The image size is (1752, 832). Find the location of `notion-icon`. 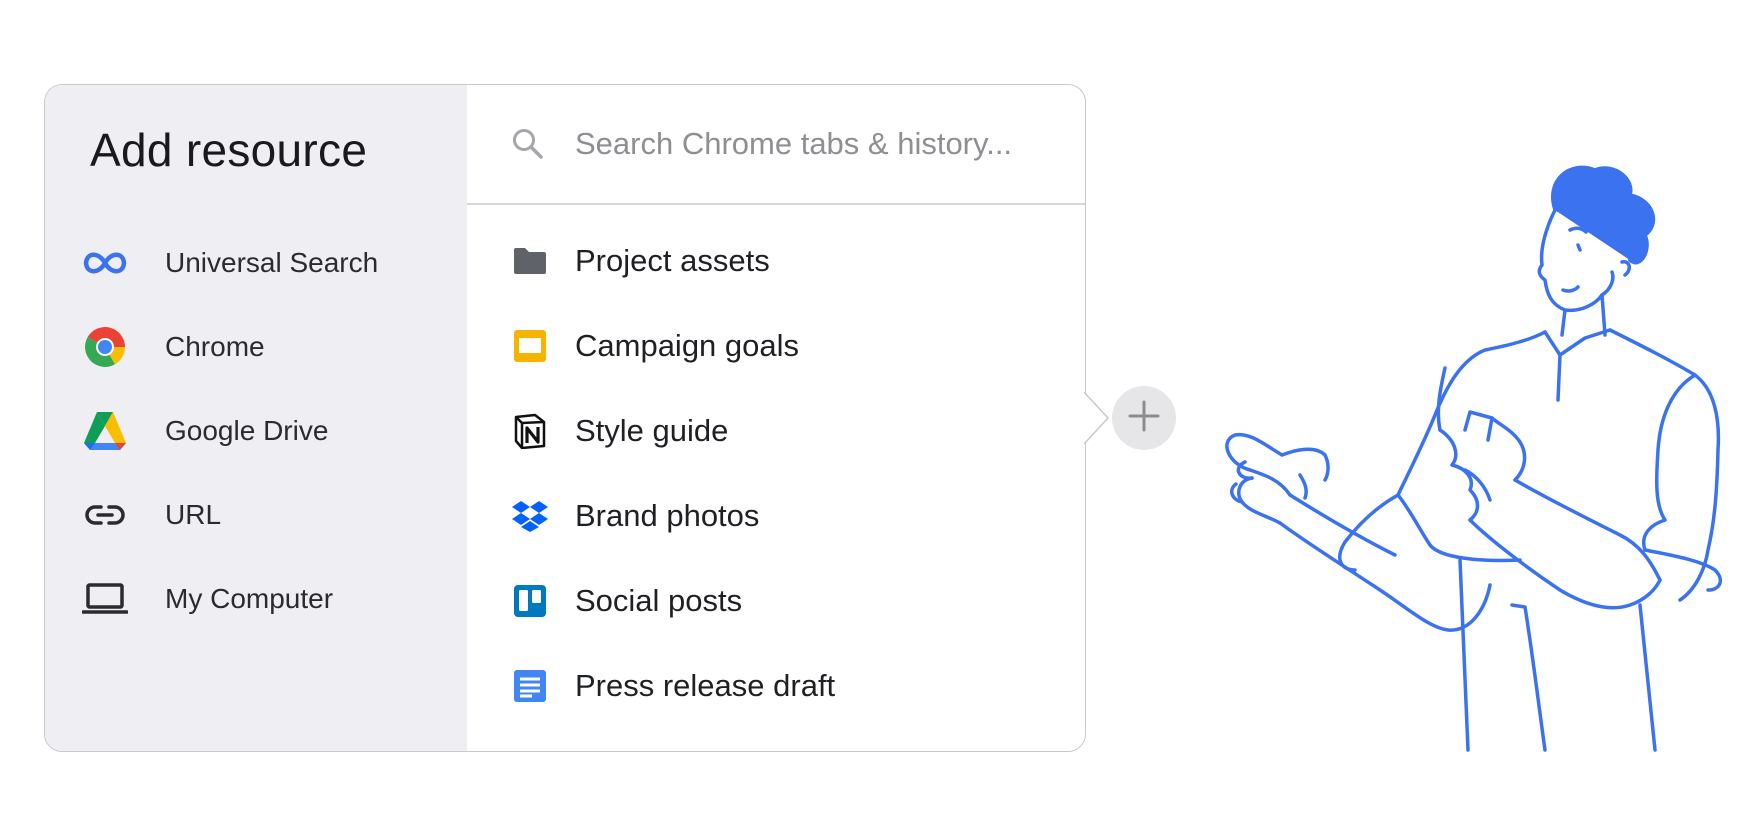

notion-icon is located at coordinates (530, 431).